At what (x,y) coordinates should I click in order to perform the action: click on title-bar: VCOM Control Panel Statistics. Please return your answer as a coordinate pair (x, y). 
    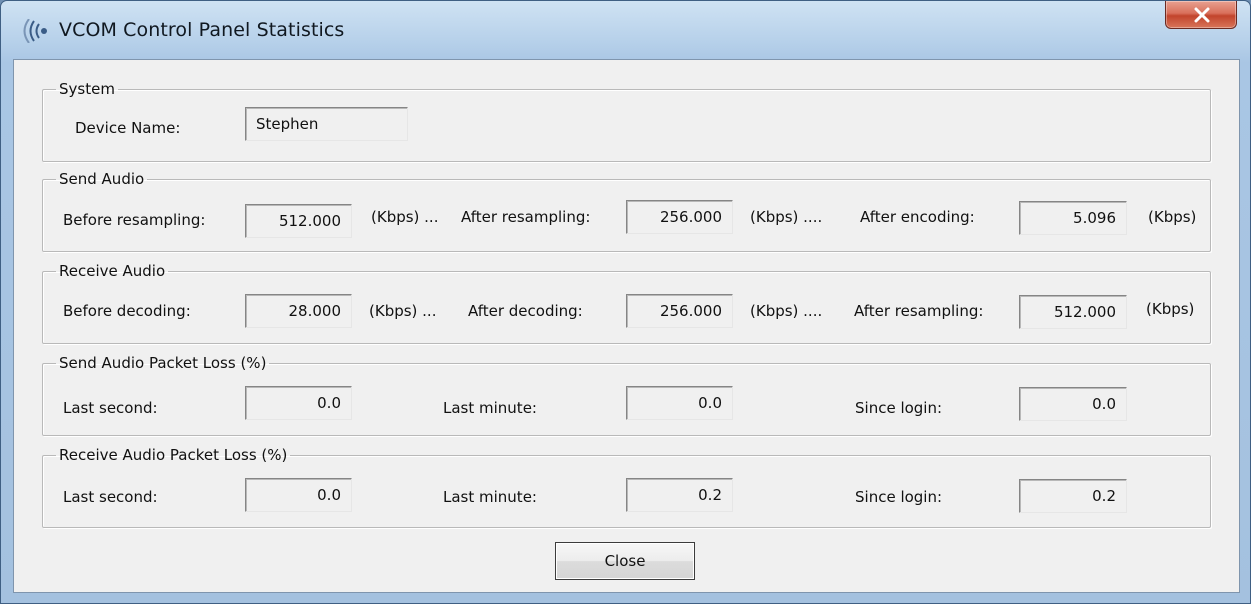
    Looking at the image, I should click on (625, 30).